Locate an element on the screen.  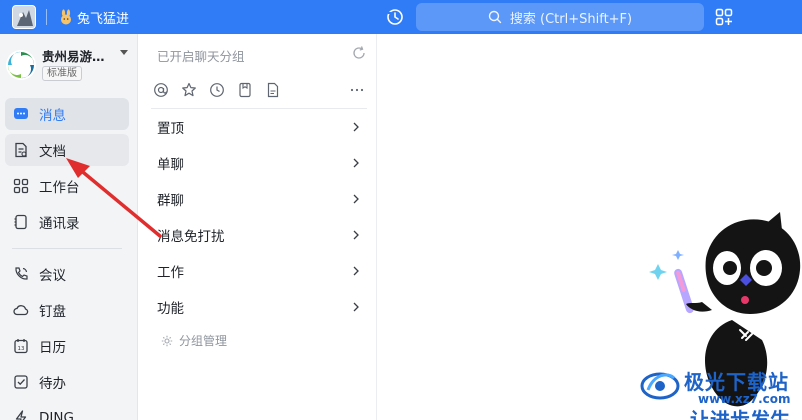
title-separator is located at coordinates (46, 17).